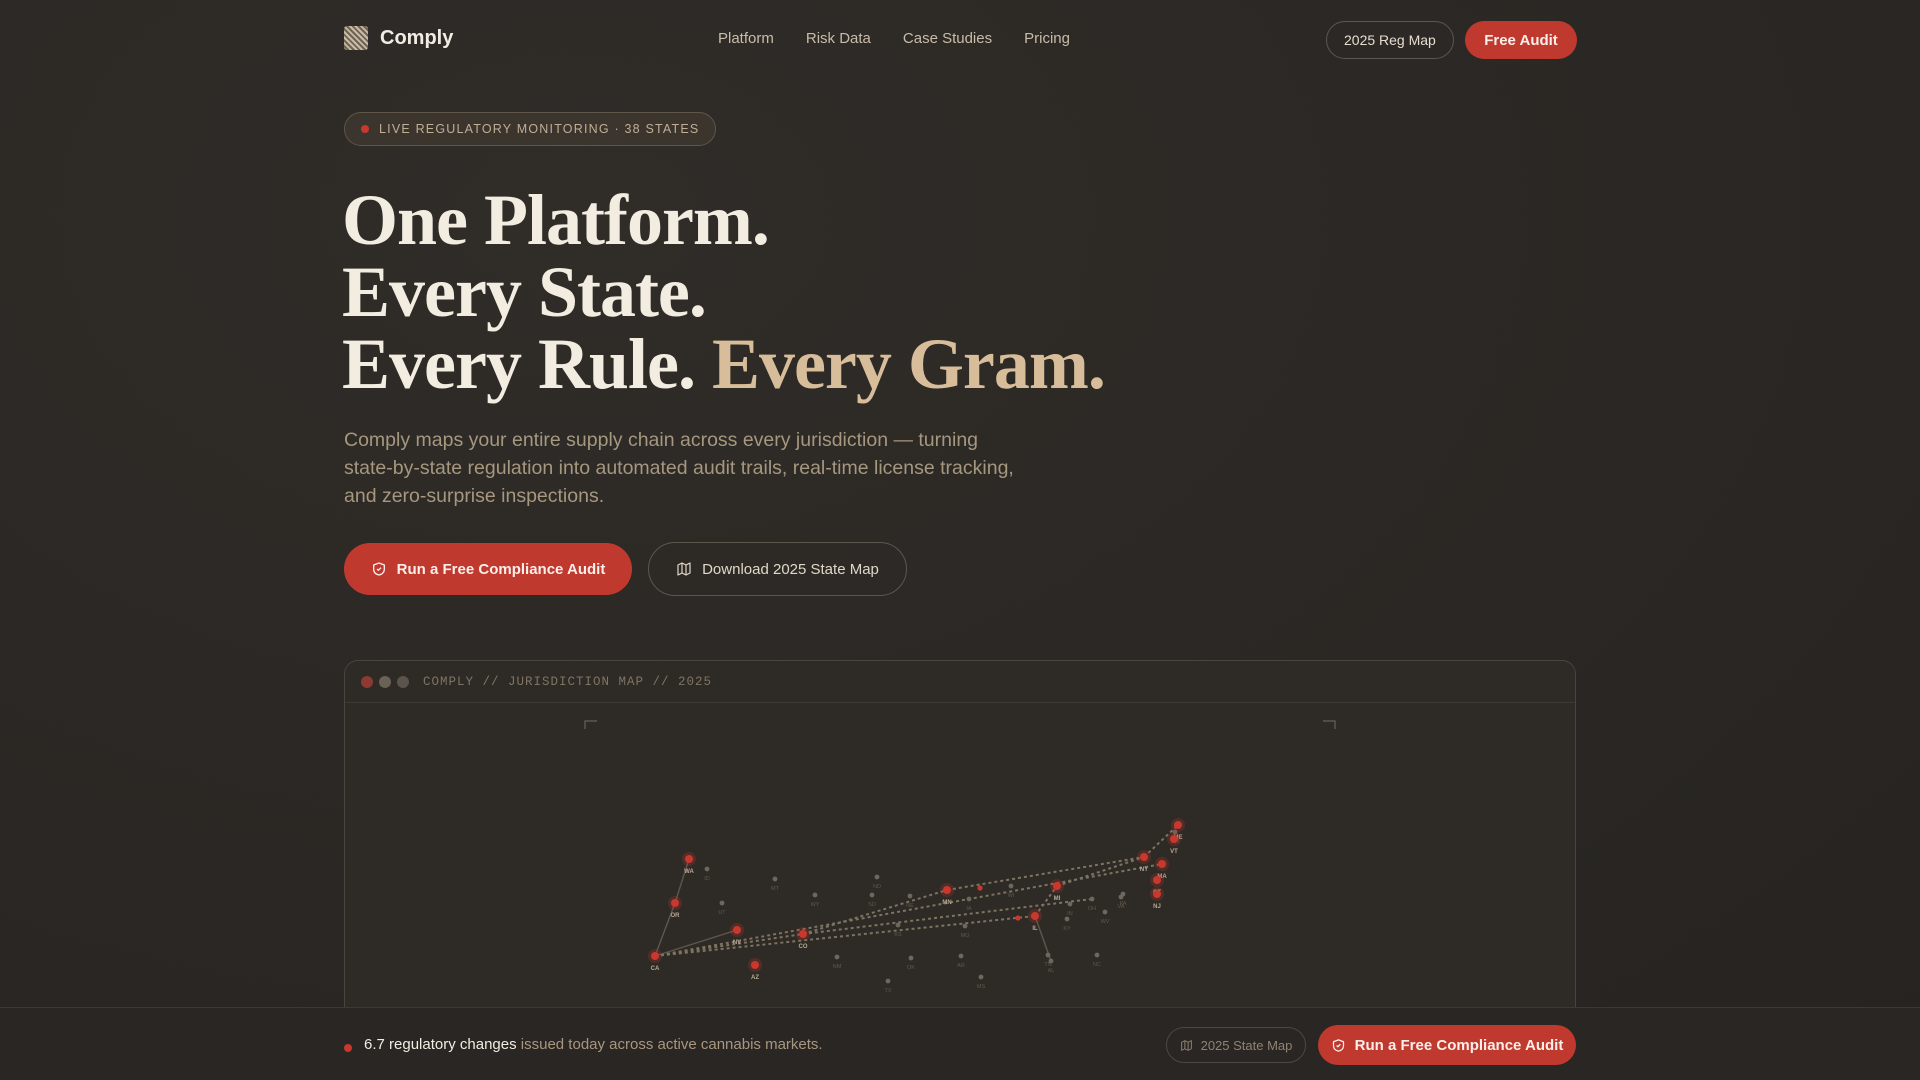  I want to click on state-node-oh, so click(1092, 899).